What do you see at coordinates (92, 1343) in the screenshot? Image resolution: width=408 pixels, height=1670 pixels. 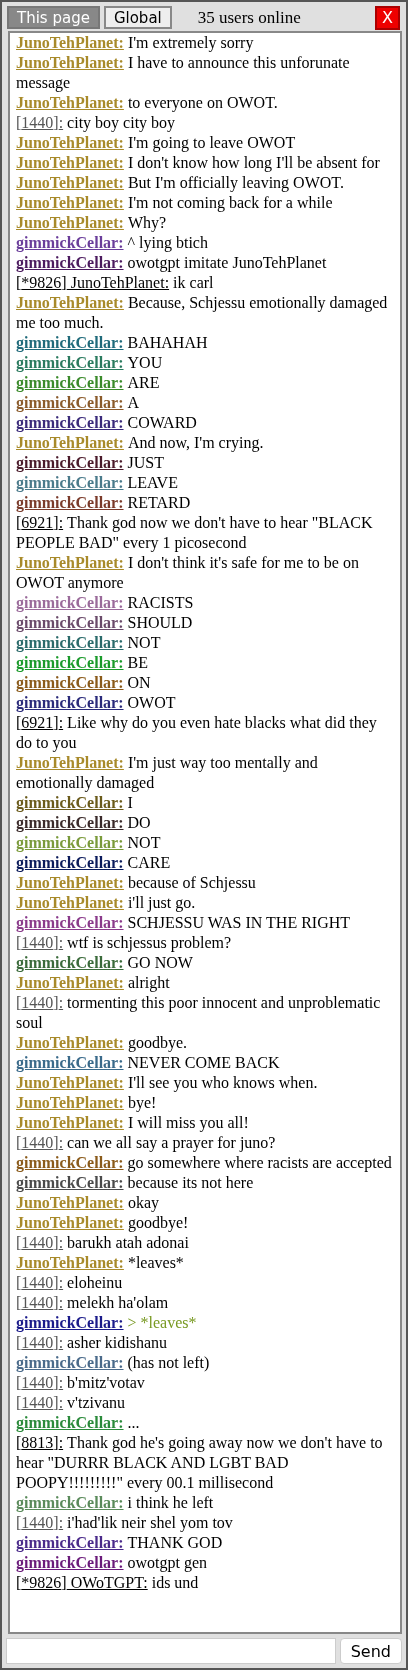 I see `chat-message: [1440]: asher kidishanu` at bounding box center [92, 1343].